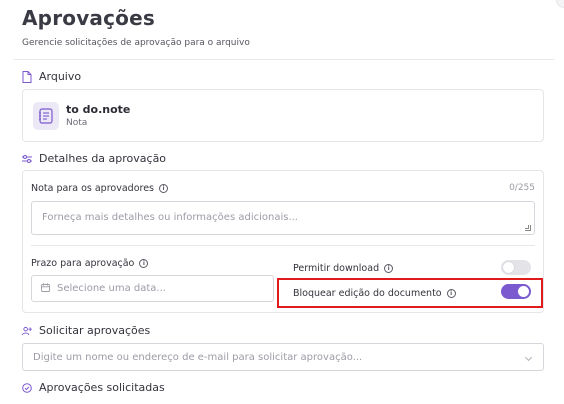 The width and height of the screenshot is (564, 404). I want to click on highlight-box, so click(410, 293).